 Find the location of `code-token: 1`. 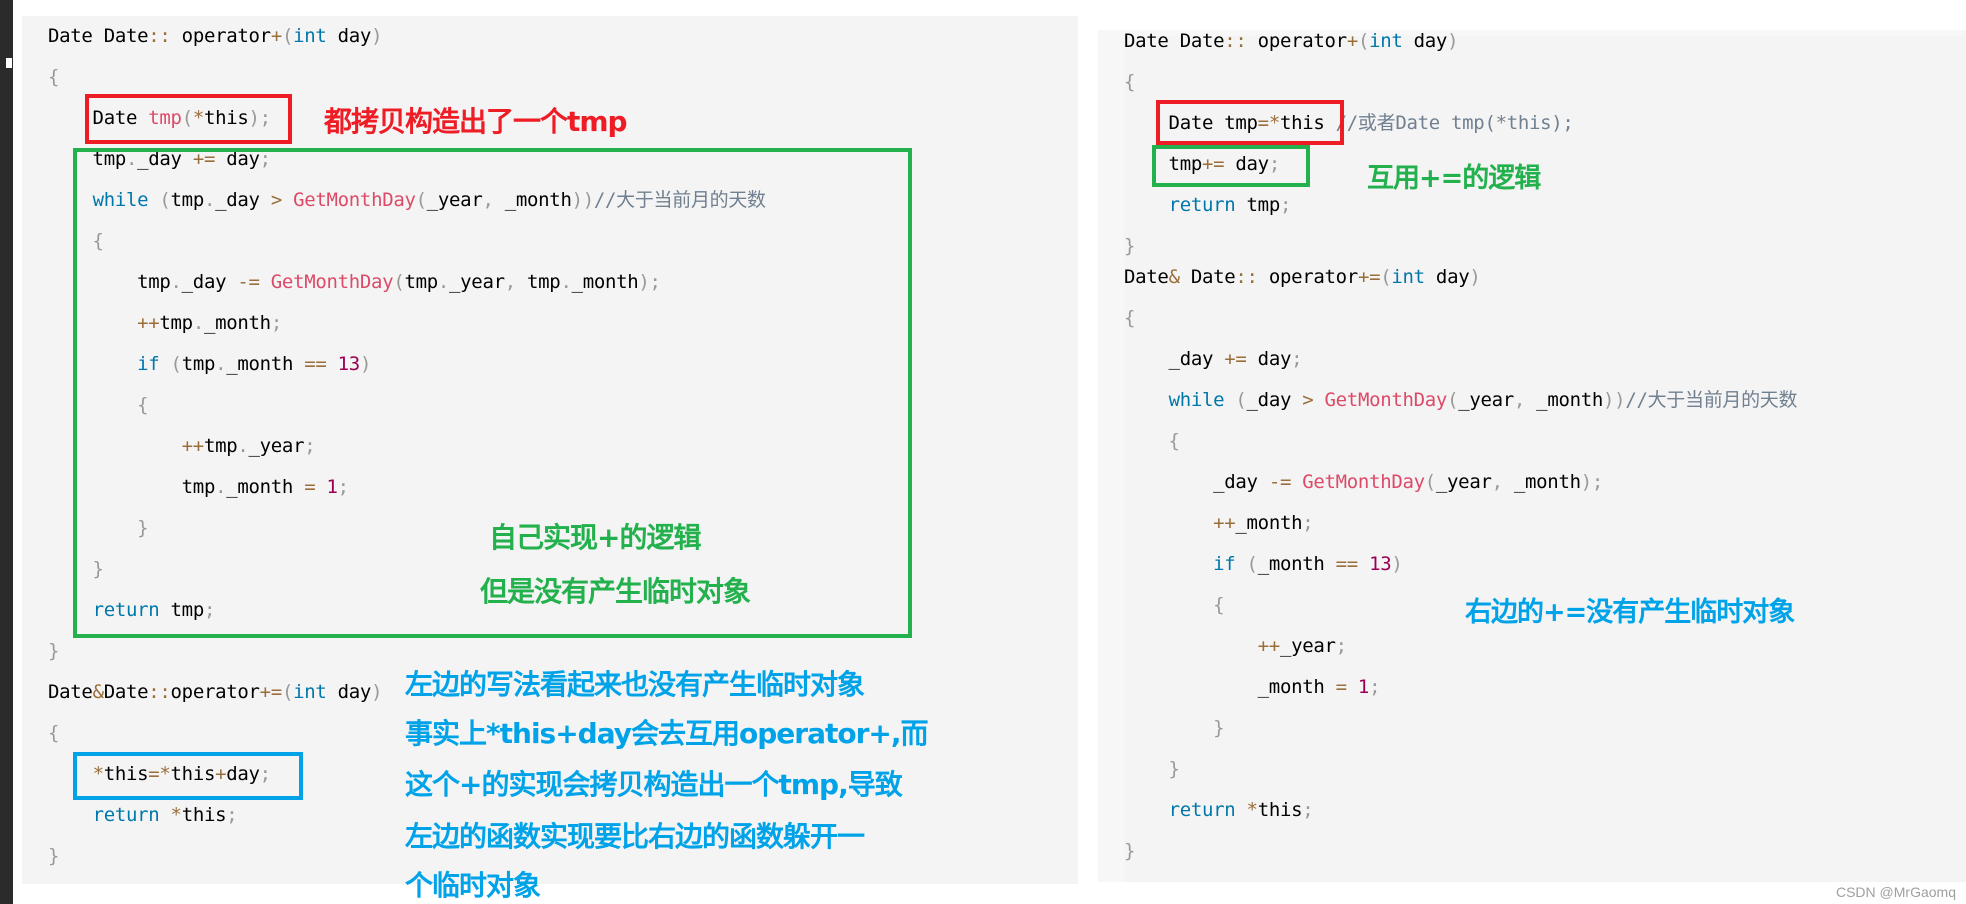

code-token: 1 is located at coordinates (1363, 687).